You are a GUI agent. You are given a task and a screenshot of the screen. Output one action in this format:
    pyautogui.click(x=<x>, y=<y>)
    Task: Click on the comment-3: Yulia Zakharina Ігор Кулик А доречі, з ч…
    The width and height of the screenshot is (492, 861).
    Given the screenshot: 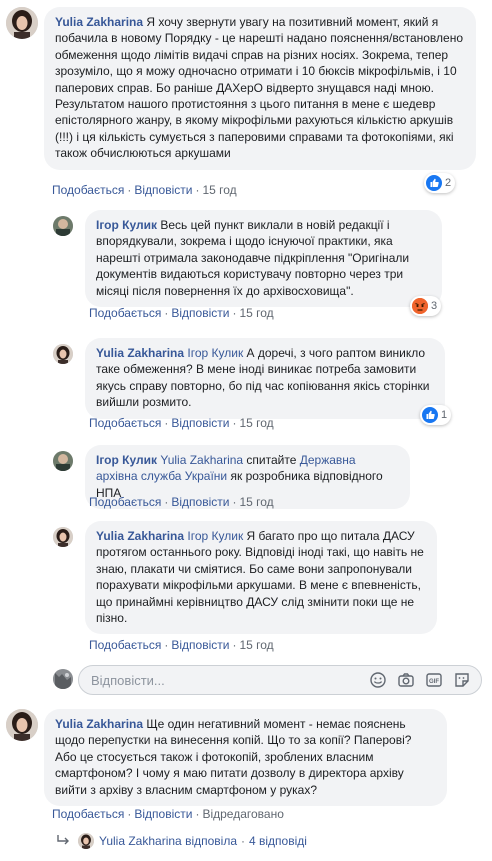 What is the action you would take?
    pyautogui.click(x=249, y=378)
    